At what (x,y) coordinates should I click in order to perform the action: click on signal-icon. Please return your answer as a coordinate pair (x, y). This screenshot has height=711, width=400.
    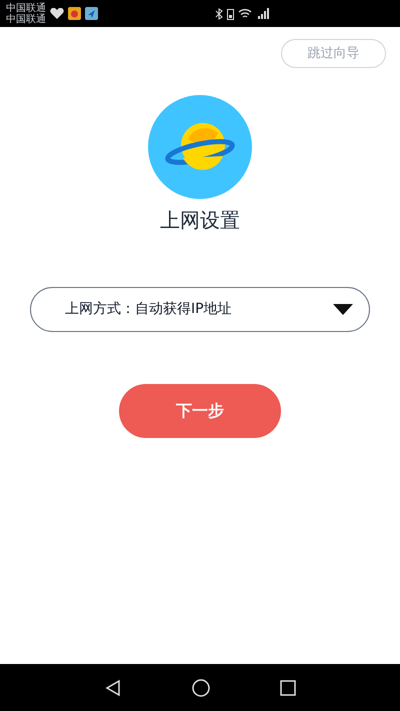
    Looking at the image, I should click on (263, 13).